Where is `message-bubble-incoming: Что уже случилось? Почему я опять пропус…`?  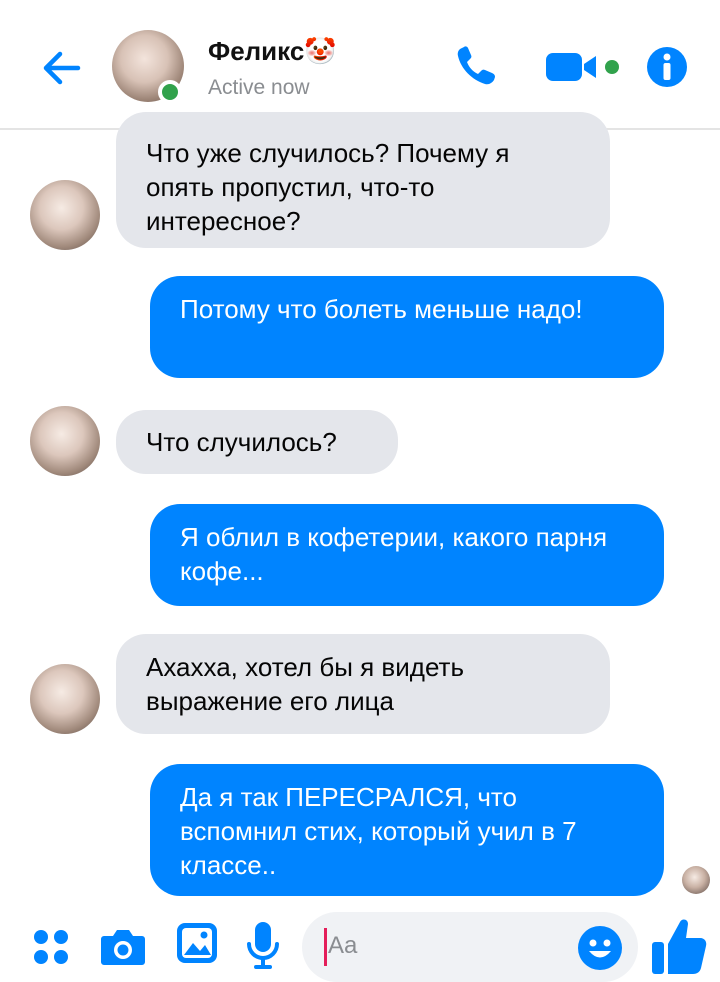 message-bubble-incoming: Что уже случилось? Почему я опять пропус… is located at coordinates (363, 180).